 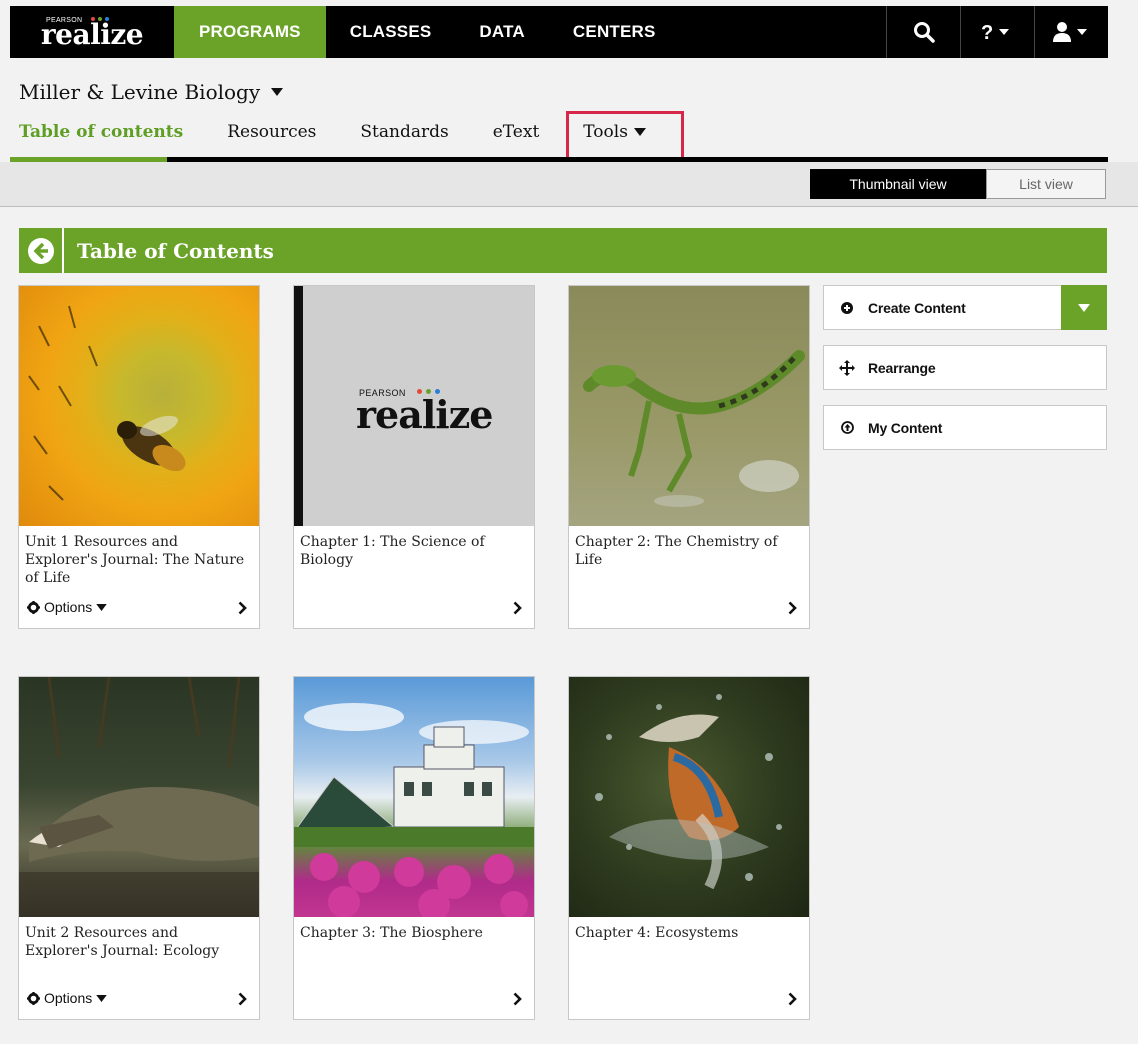 What do you see at coordinates (614, 32) in the screenshot?
I see `nav-tab-centers: CENTERS` at bounding box center [614, 32].